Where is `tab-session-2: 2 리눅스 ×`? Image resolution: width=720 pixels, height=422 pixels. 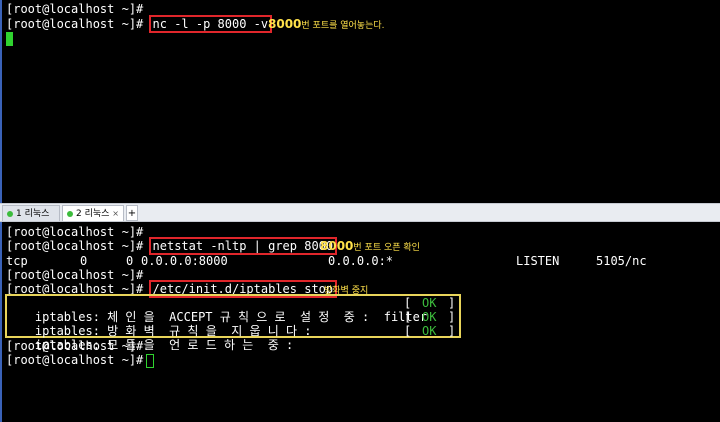 tab-session-2: 2 리눅스 × is located at coordinates (93, 213).